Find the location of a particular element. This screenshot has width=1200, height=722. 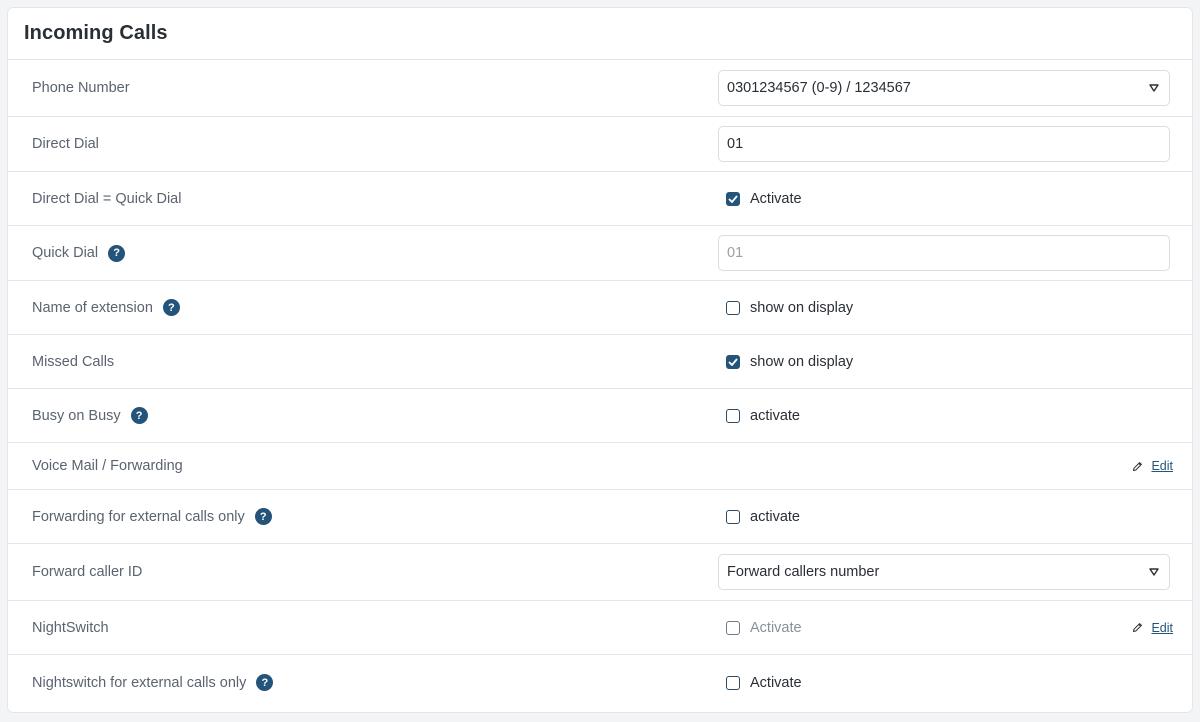

row-label: Missed Calls is located at coordinates (73, 362).